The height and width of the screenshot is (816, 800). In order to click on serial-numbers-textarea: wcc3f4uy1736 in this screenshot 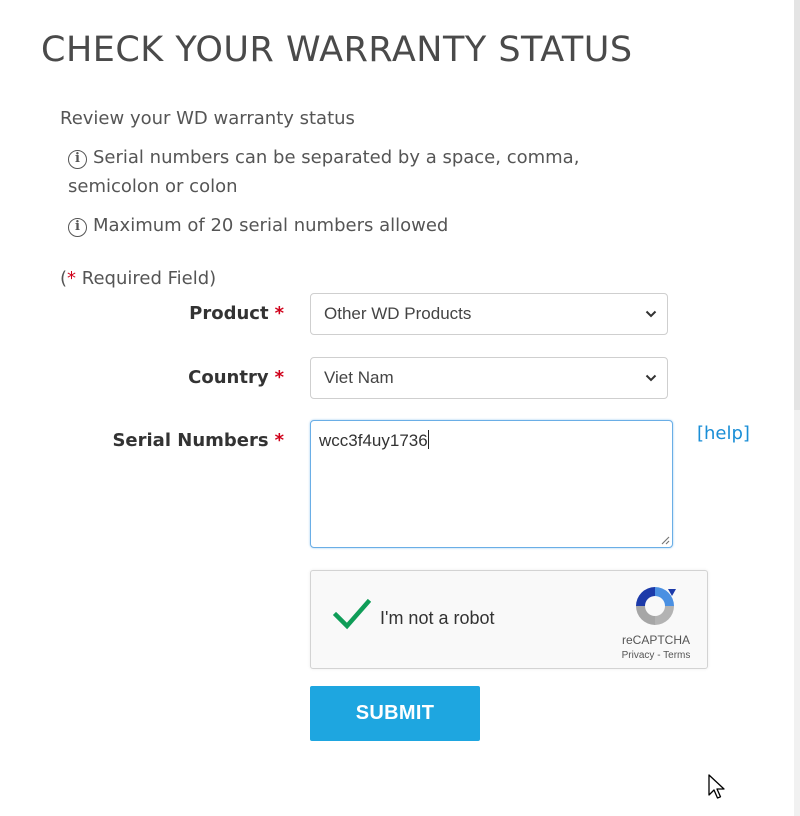, I will do `click(491, 484)`.